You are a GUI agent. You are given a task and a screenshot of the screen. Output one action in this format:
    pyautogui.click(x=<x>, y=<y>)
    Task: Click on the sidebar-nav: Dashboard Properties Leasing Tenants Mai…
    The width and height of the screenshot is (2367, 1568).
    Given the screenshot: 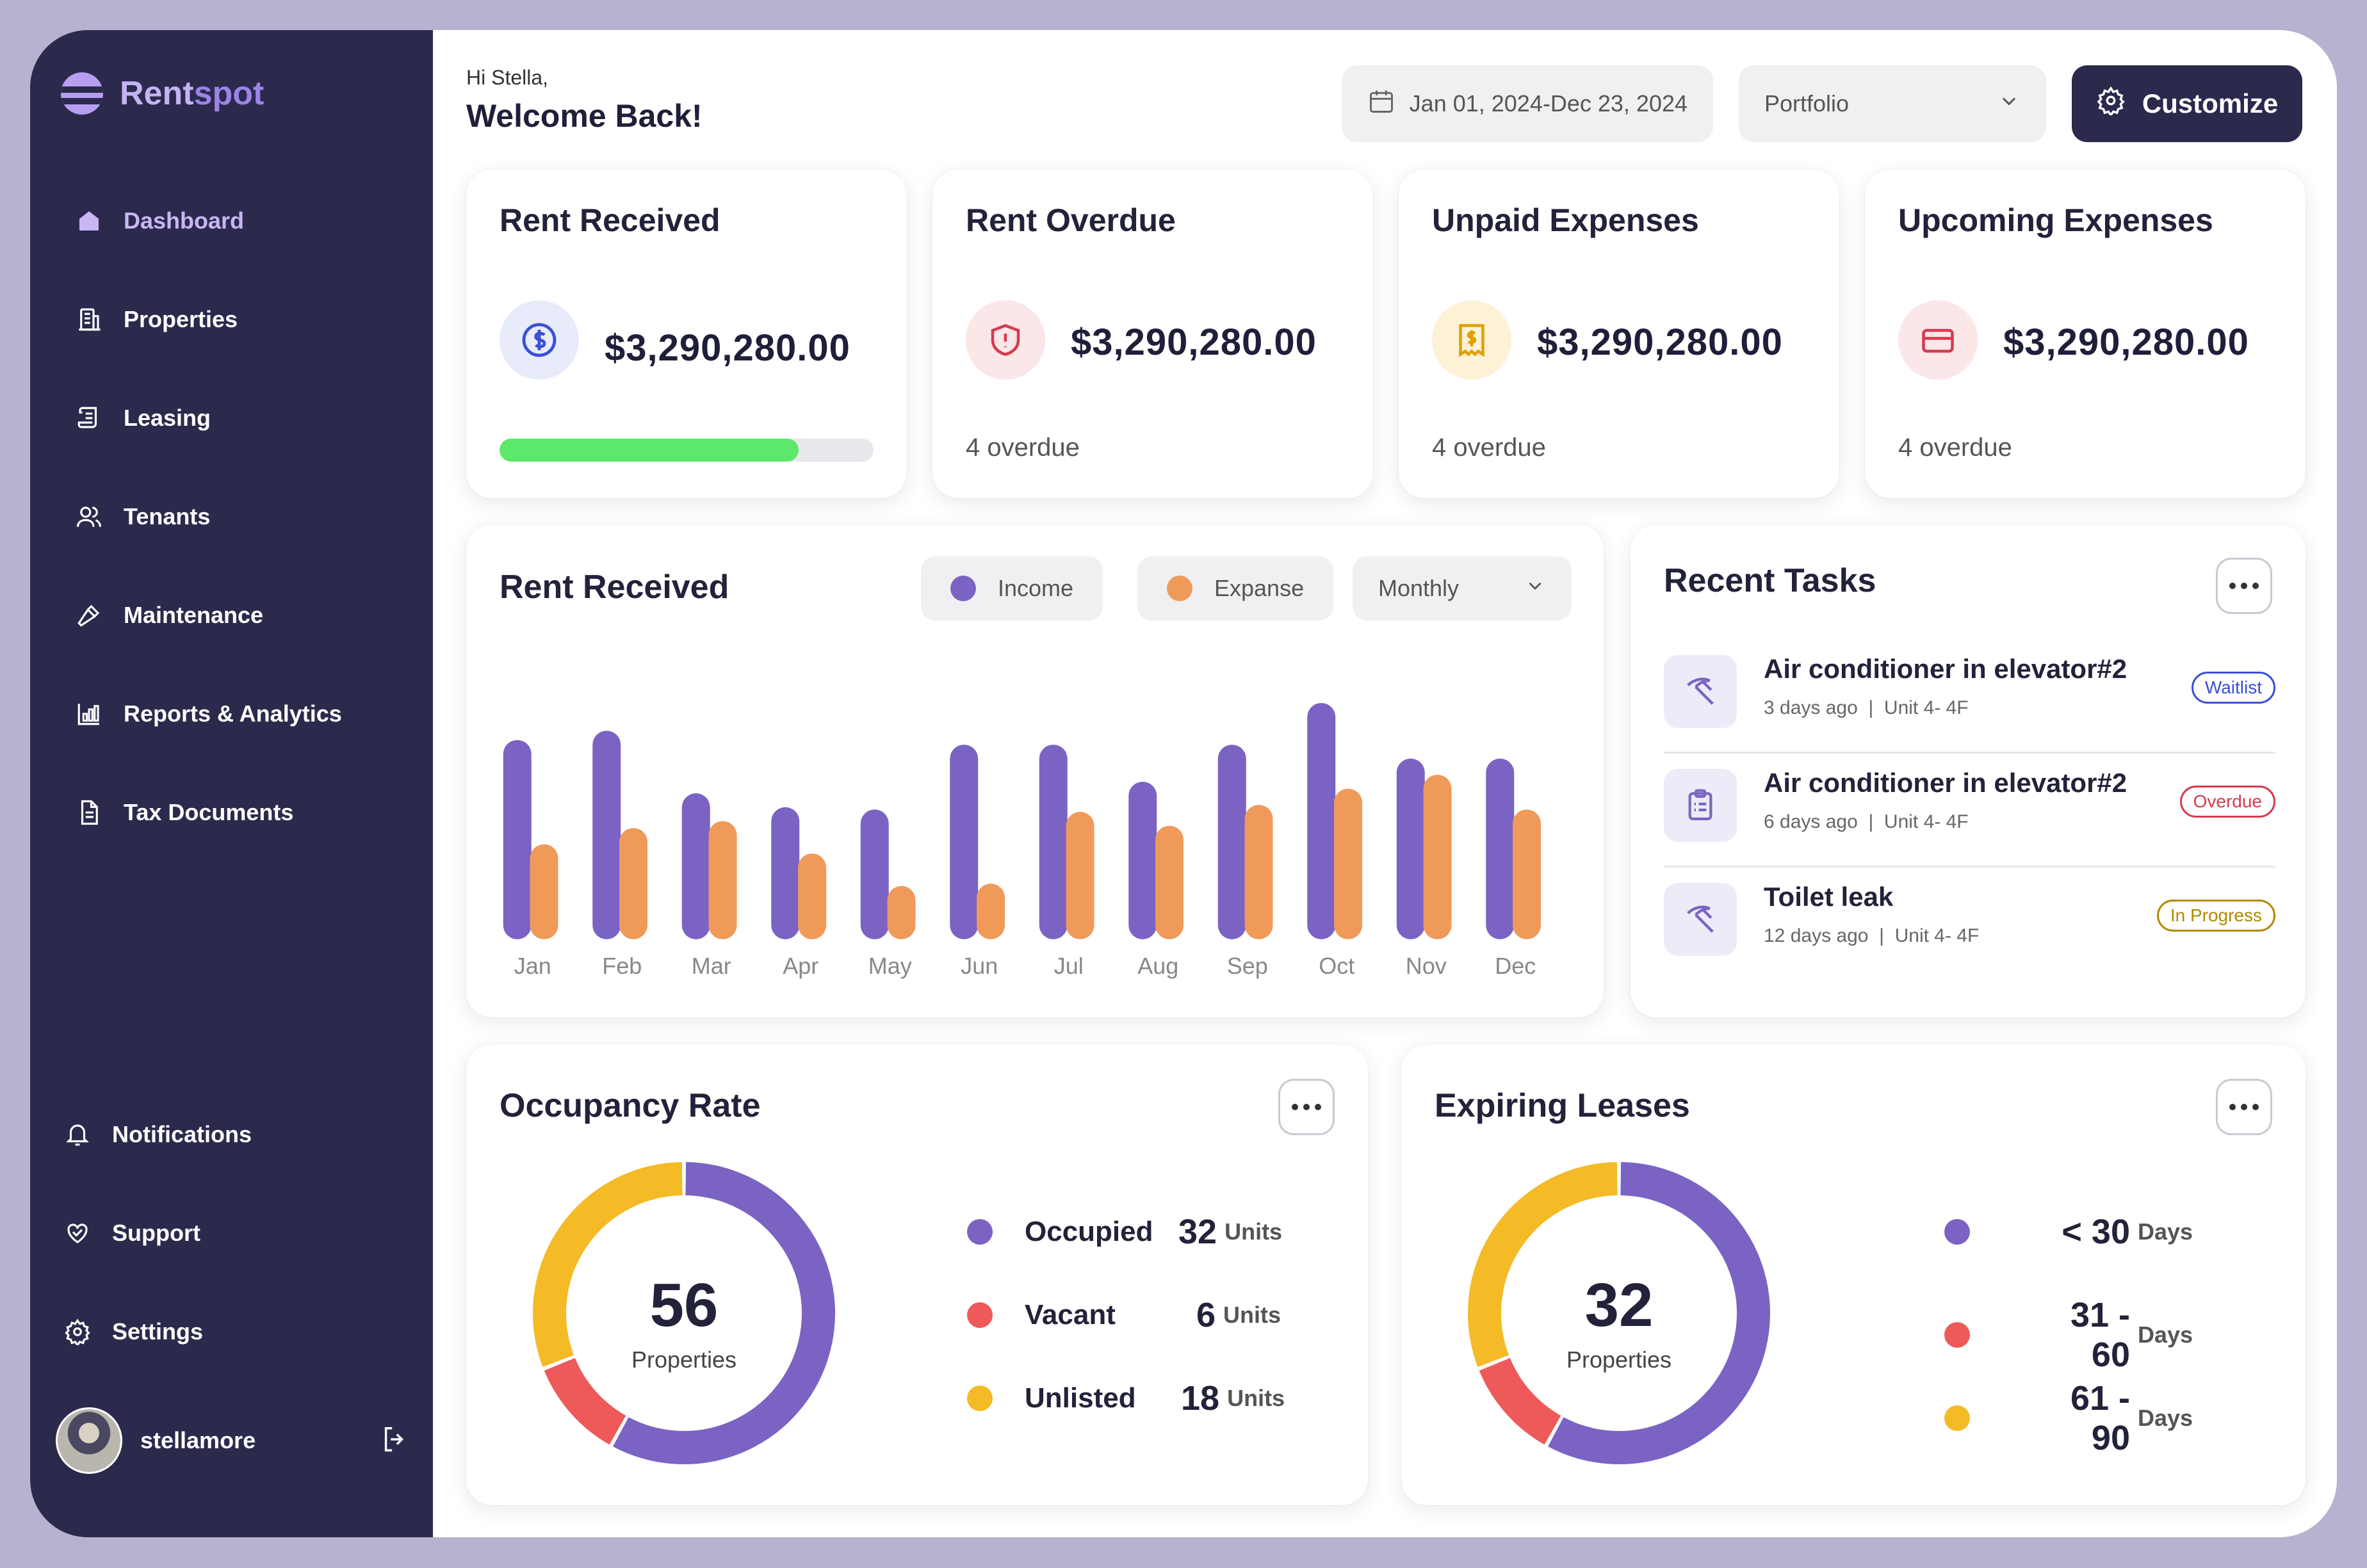 What is the action you would take?
    pyautogui.click(x=246, y=543)
    